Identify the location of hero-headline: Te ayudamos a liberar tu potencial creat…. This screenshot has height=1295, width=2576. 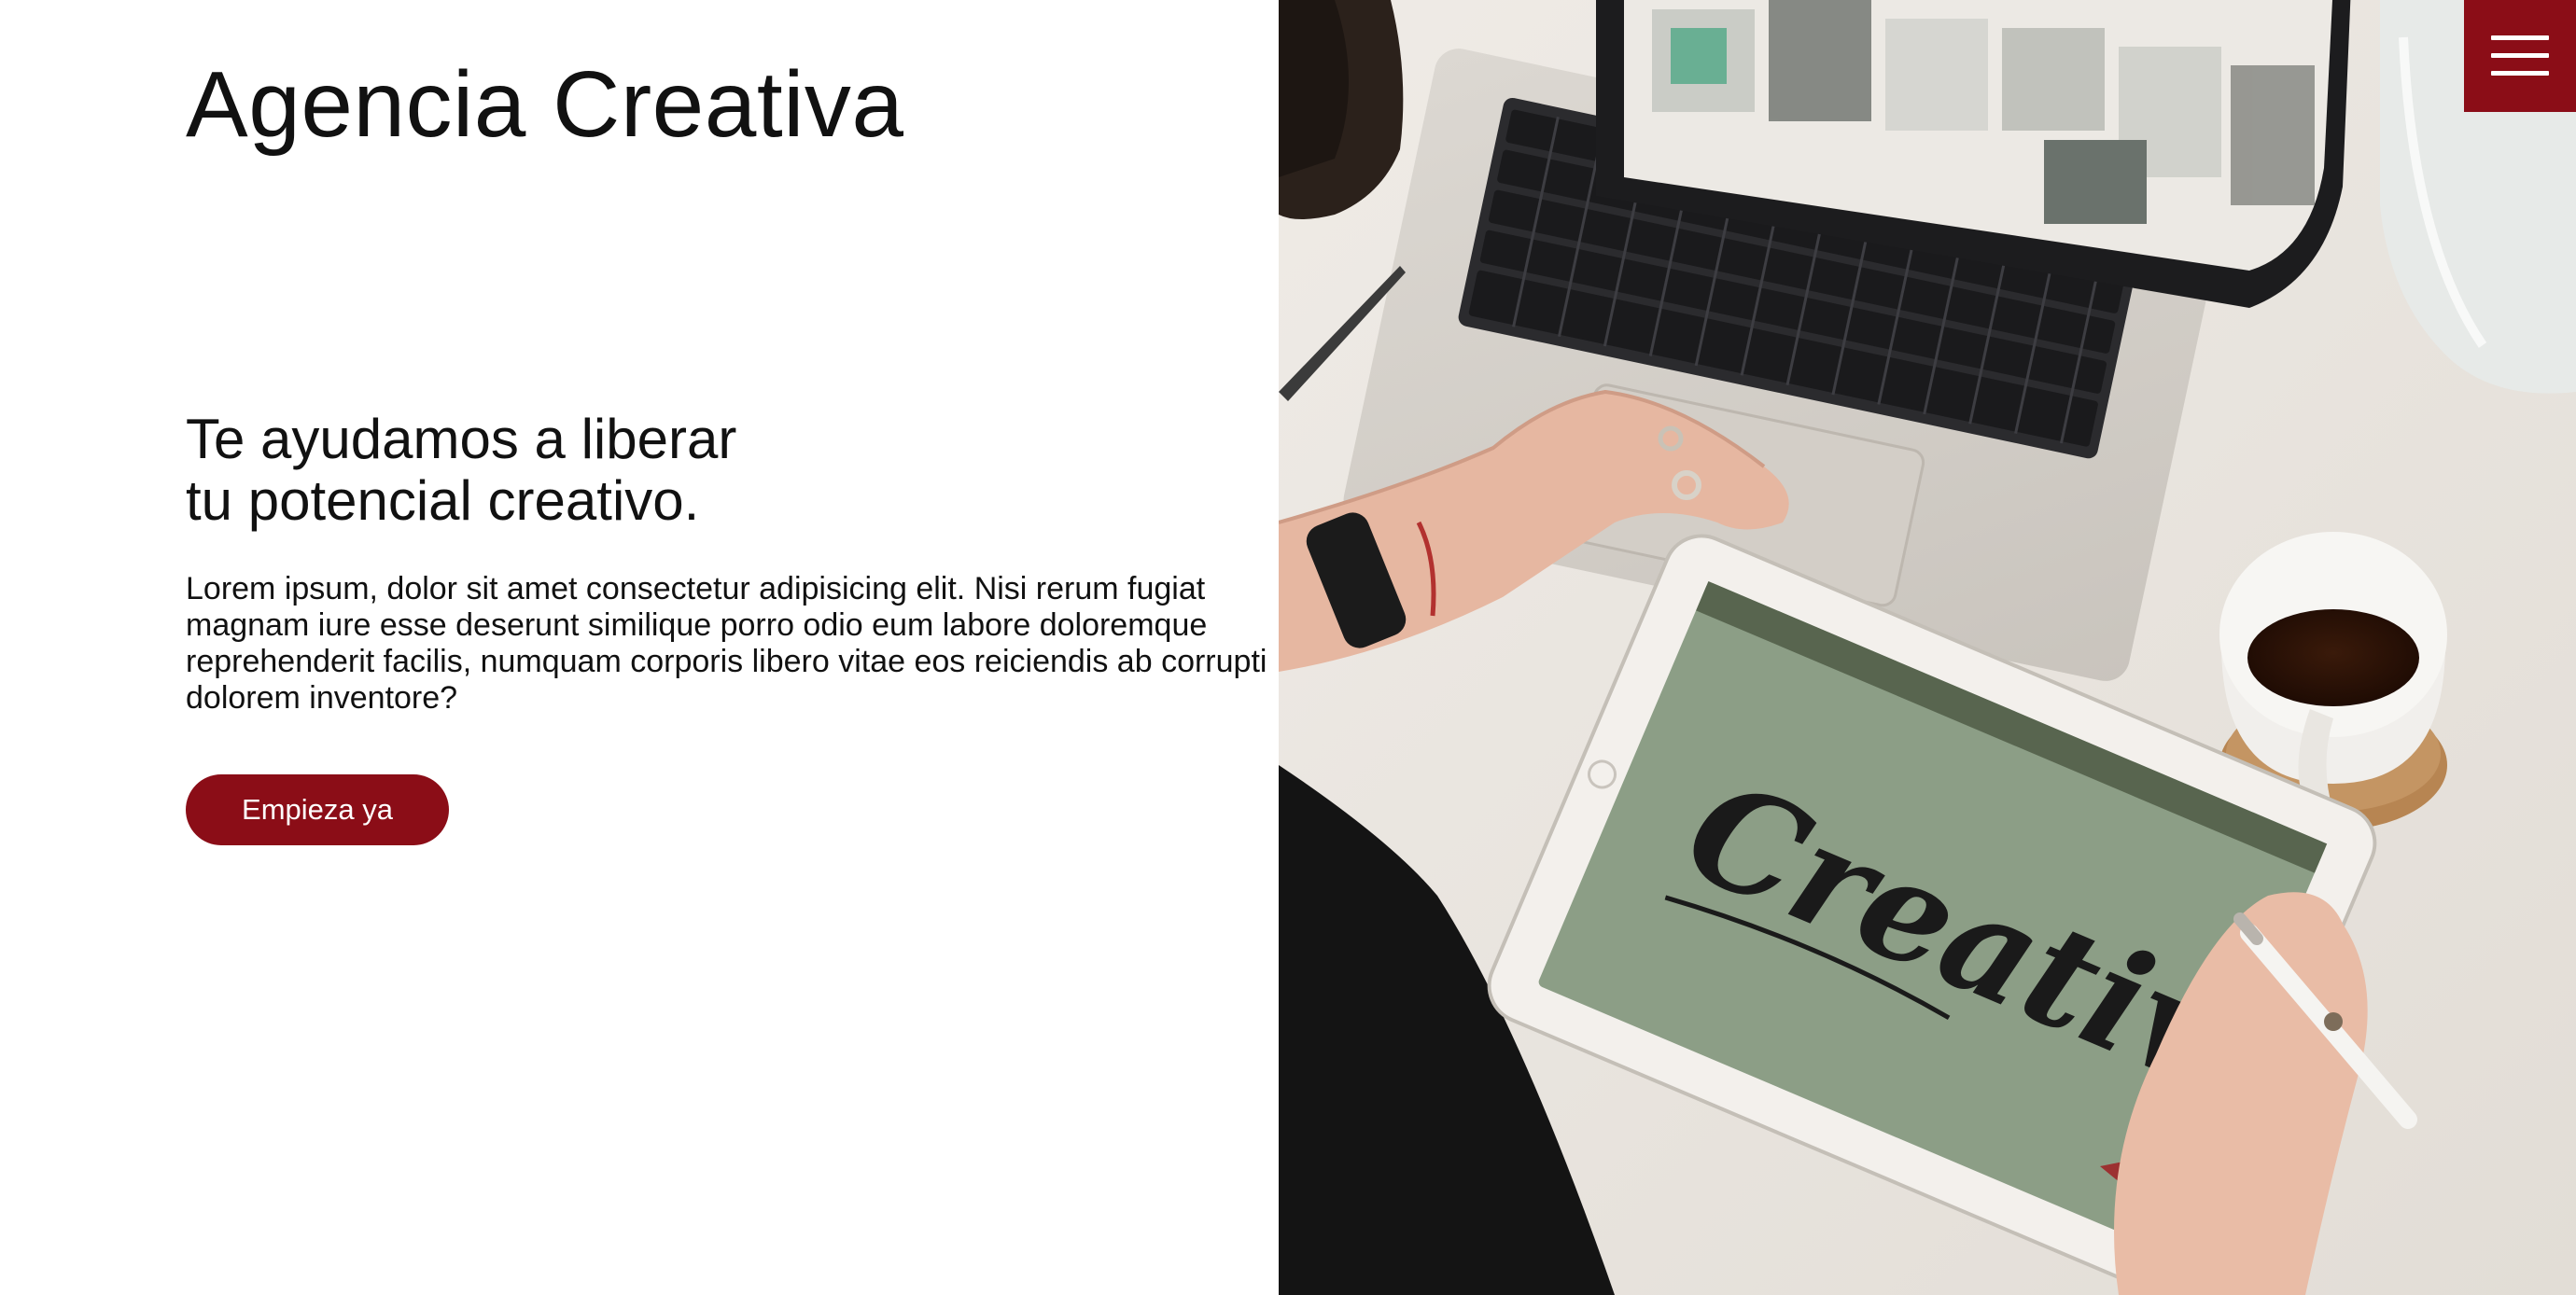
(461, 470).